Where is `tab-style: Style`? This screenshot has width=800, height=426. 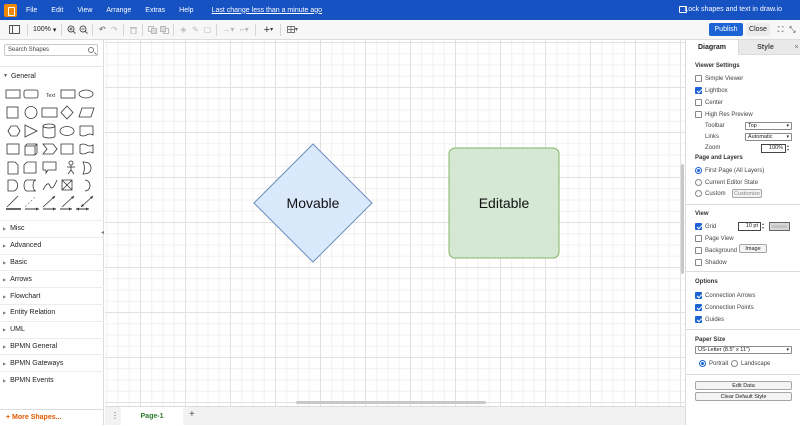
tab-style: Style is located at coordinates (765, 47).